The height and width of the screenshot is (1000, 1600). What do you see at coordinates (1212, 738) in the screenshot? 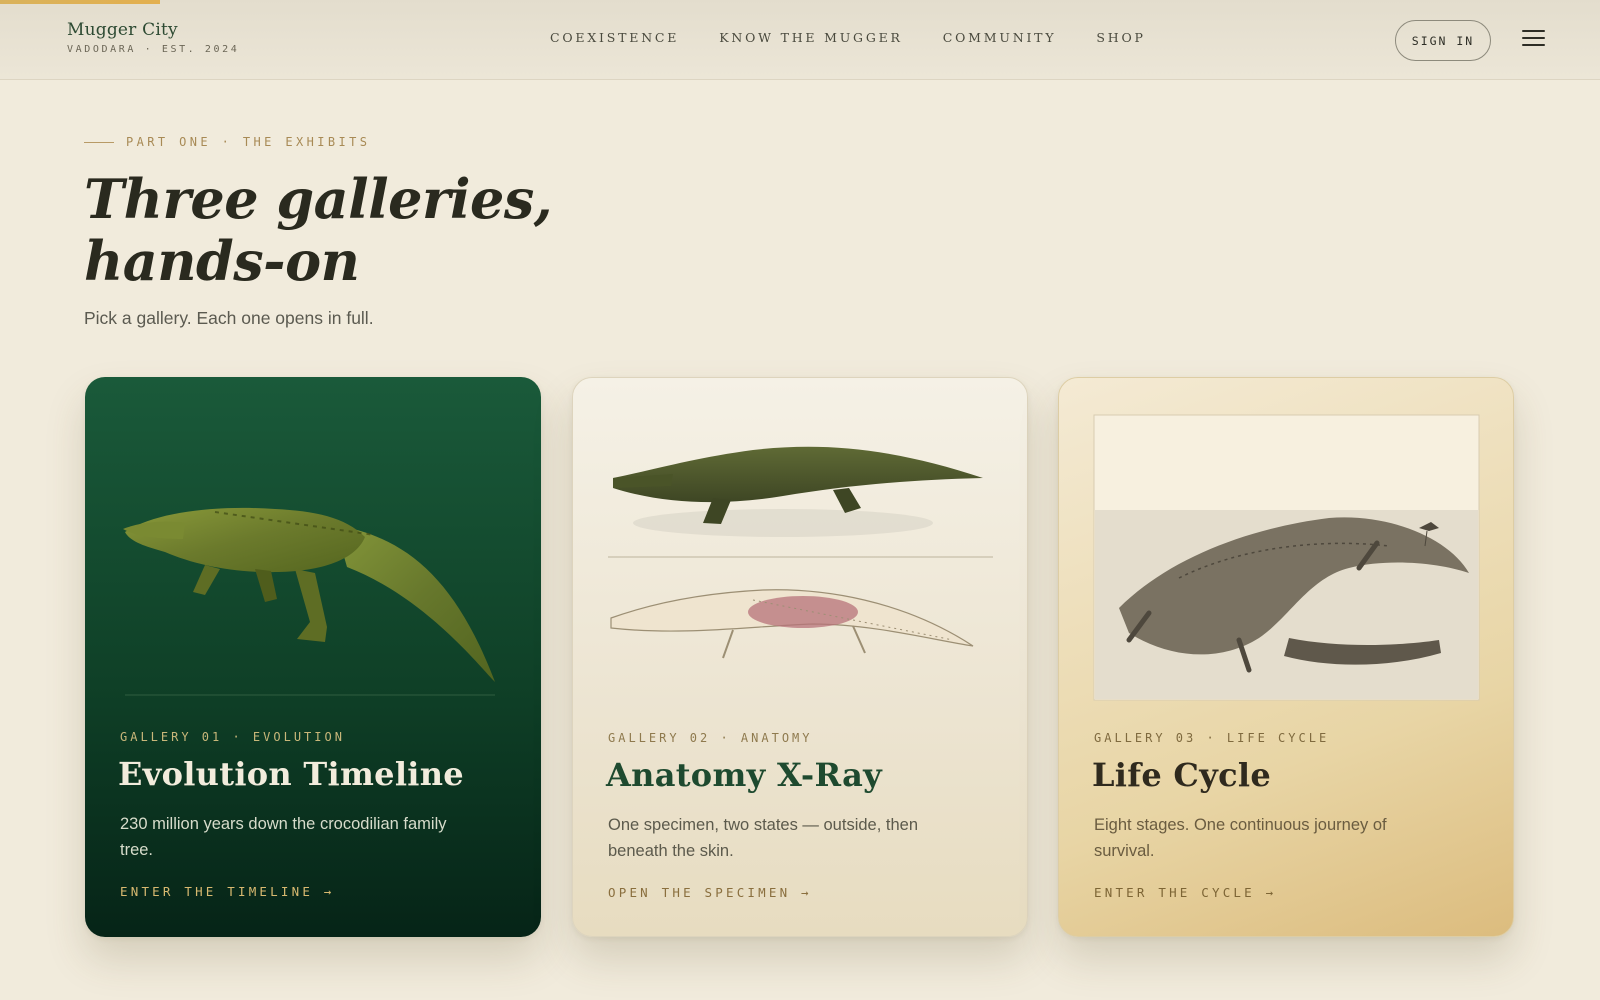
I see `gallery-meta: GALLERY 03 · LIFE CYCLE` at bounding box center [1212, 738].